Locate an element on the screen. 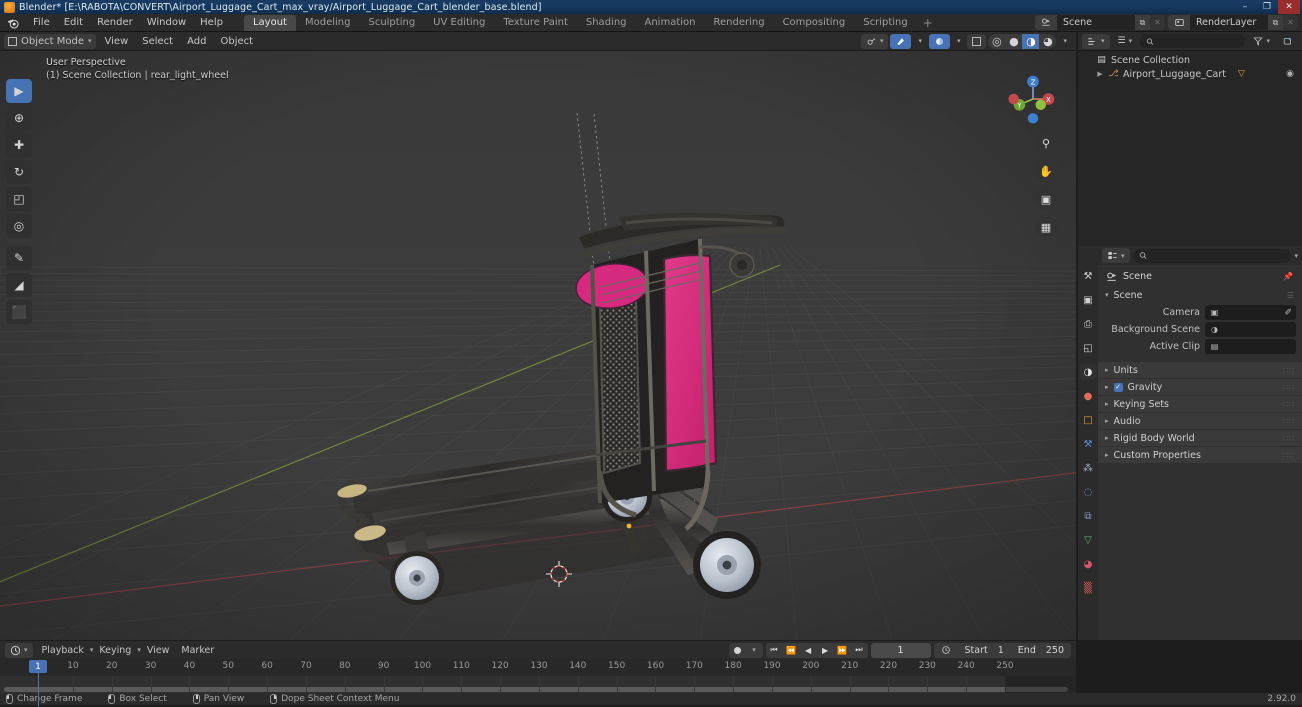 This screenshot has height=707, width=1302. physics-tab: ◌ is located at coordinates (1088, 492).